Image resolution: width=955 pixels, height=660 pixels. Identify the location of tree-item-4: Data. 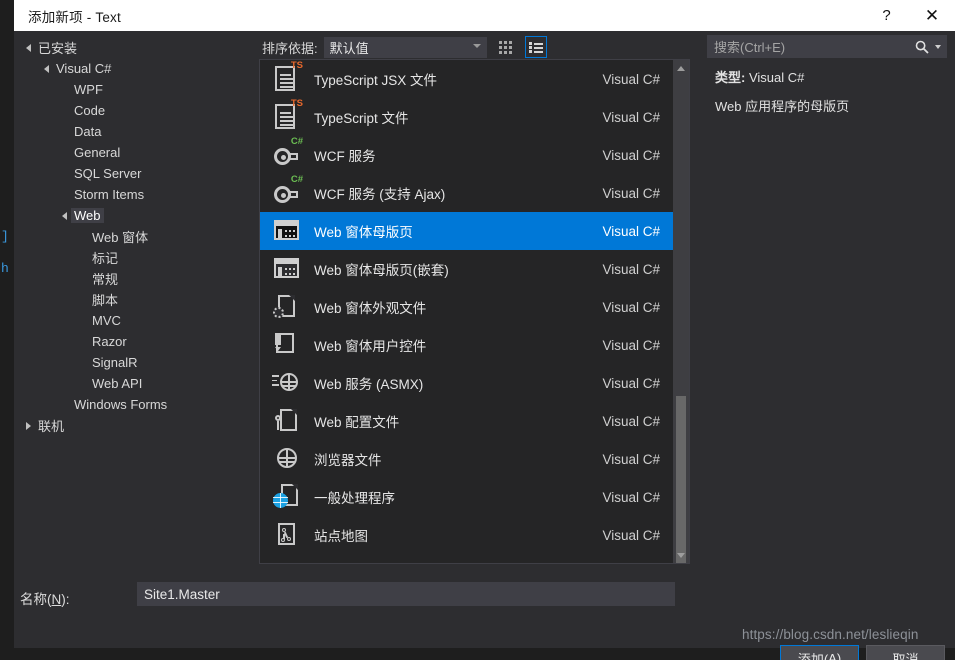
(132, 131).